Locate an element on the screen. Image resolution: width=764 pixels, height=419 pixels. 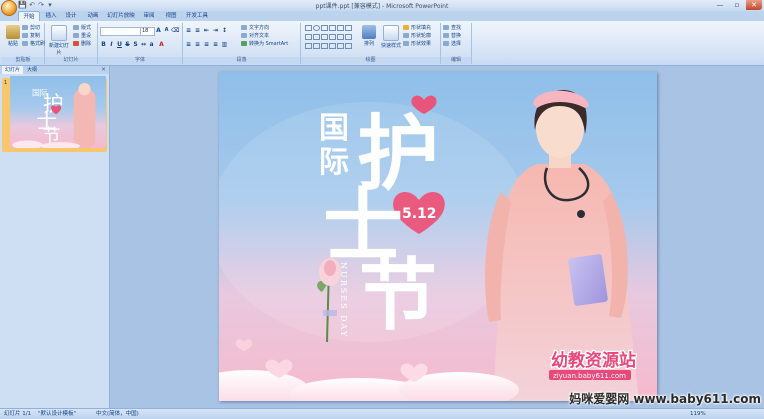
new-slide-label: 新建幻灯片 is located at coordinates (58, 49).